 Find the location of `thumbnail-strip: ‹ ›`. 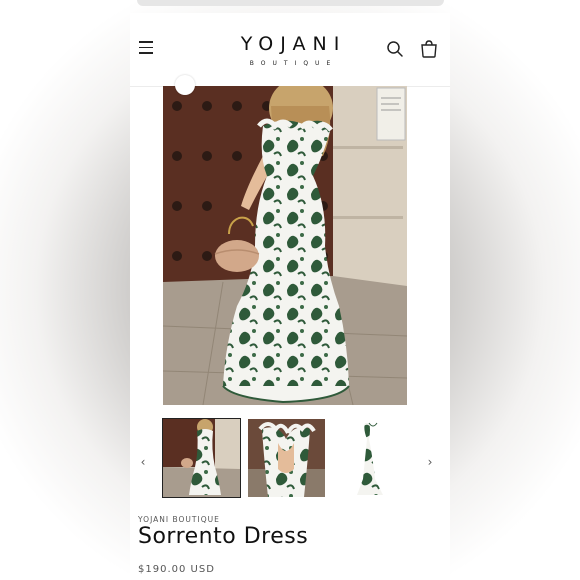

thumbnail-strip: ‹ › is located at coordinates (290, 460).